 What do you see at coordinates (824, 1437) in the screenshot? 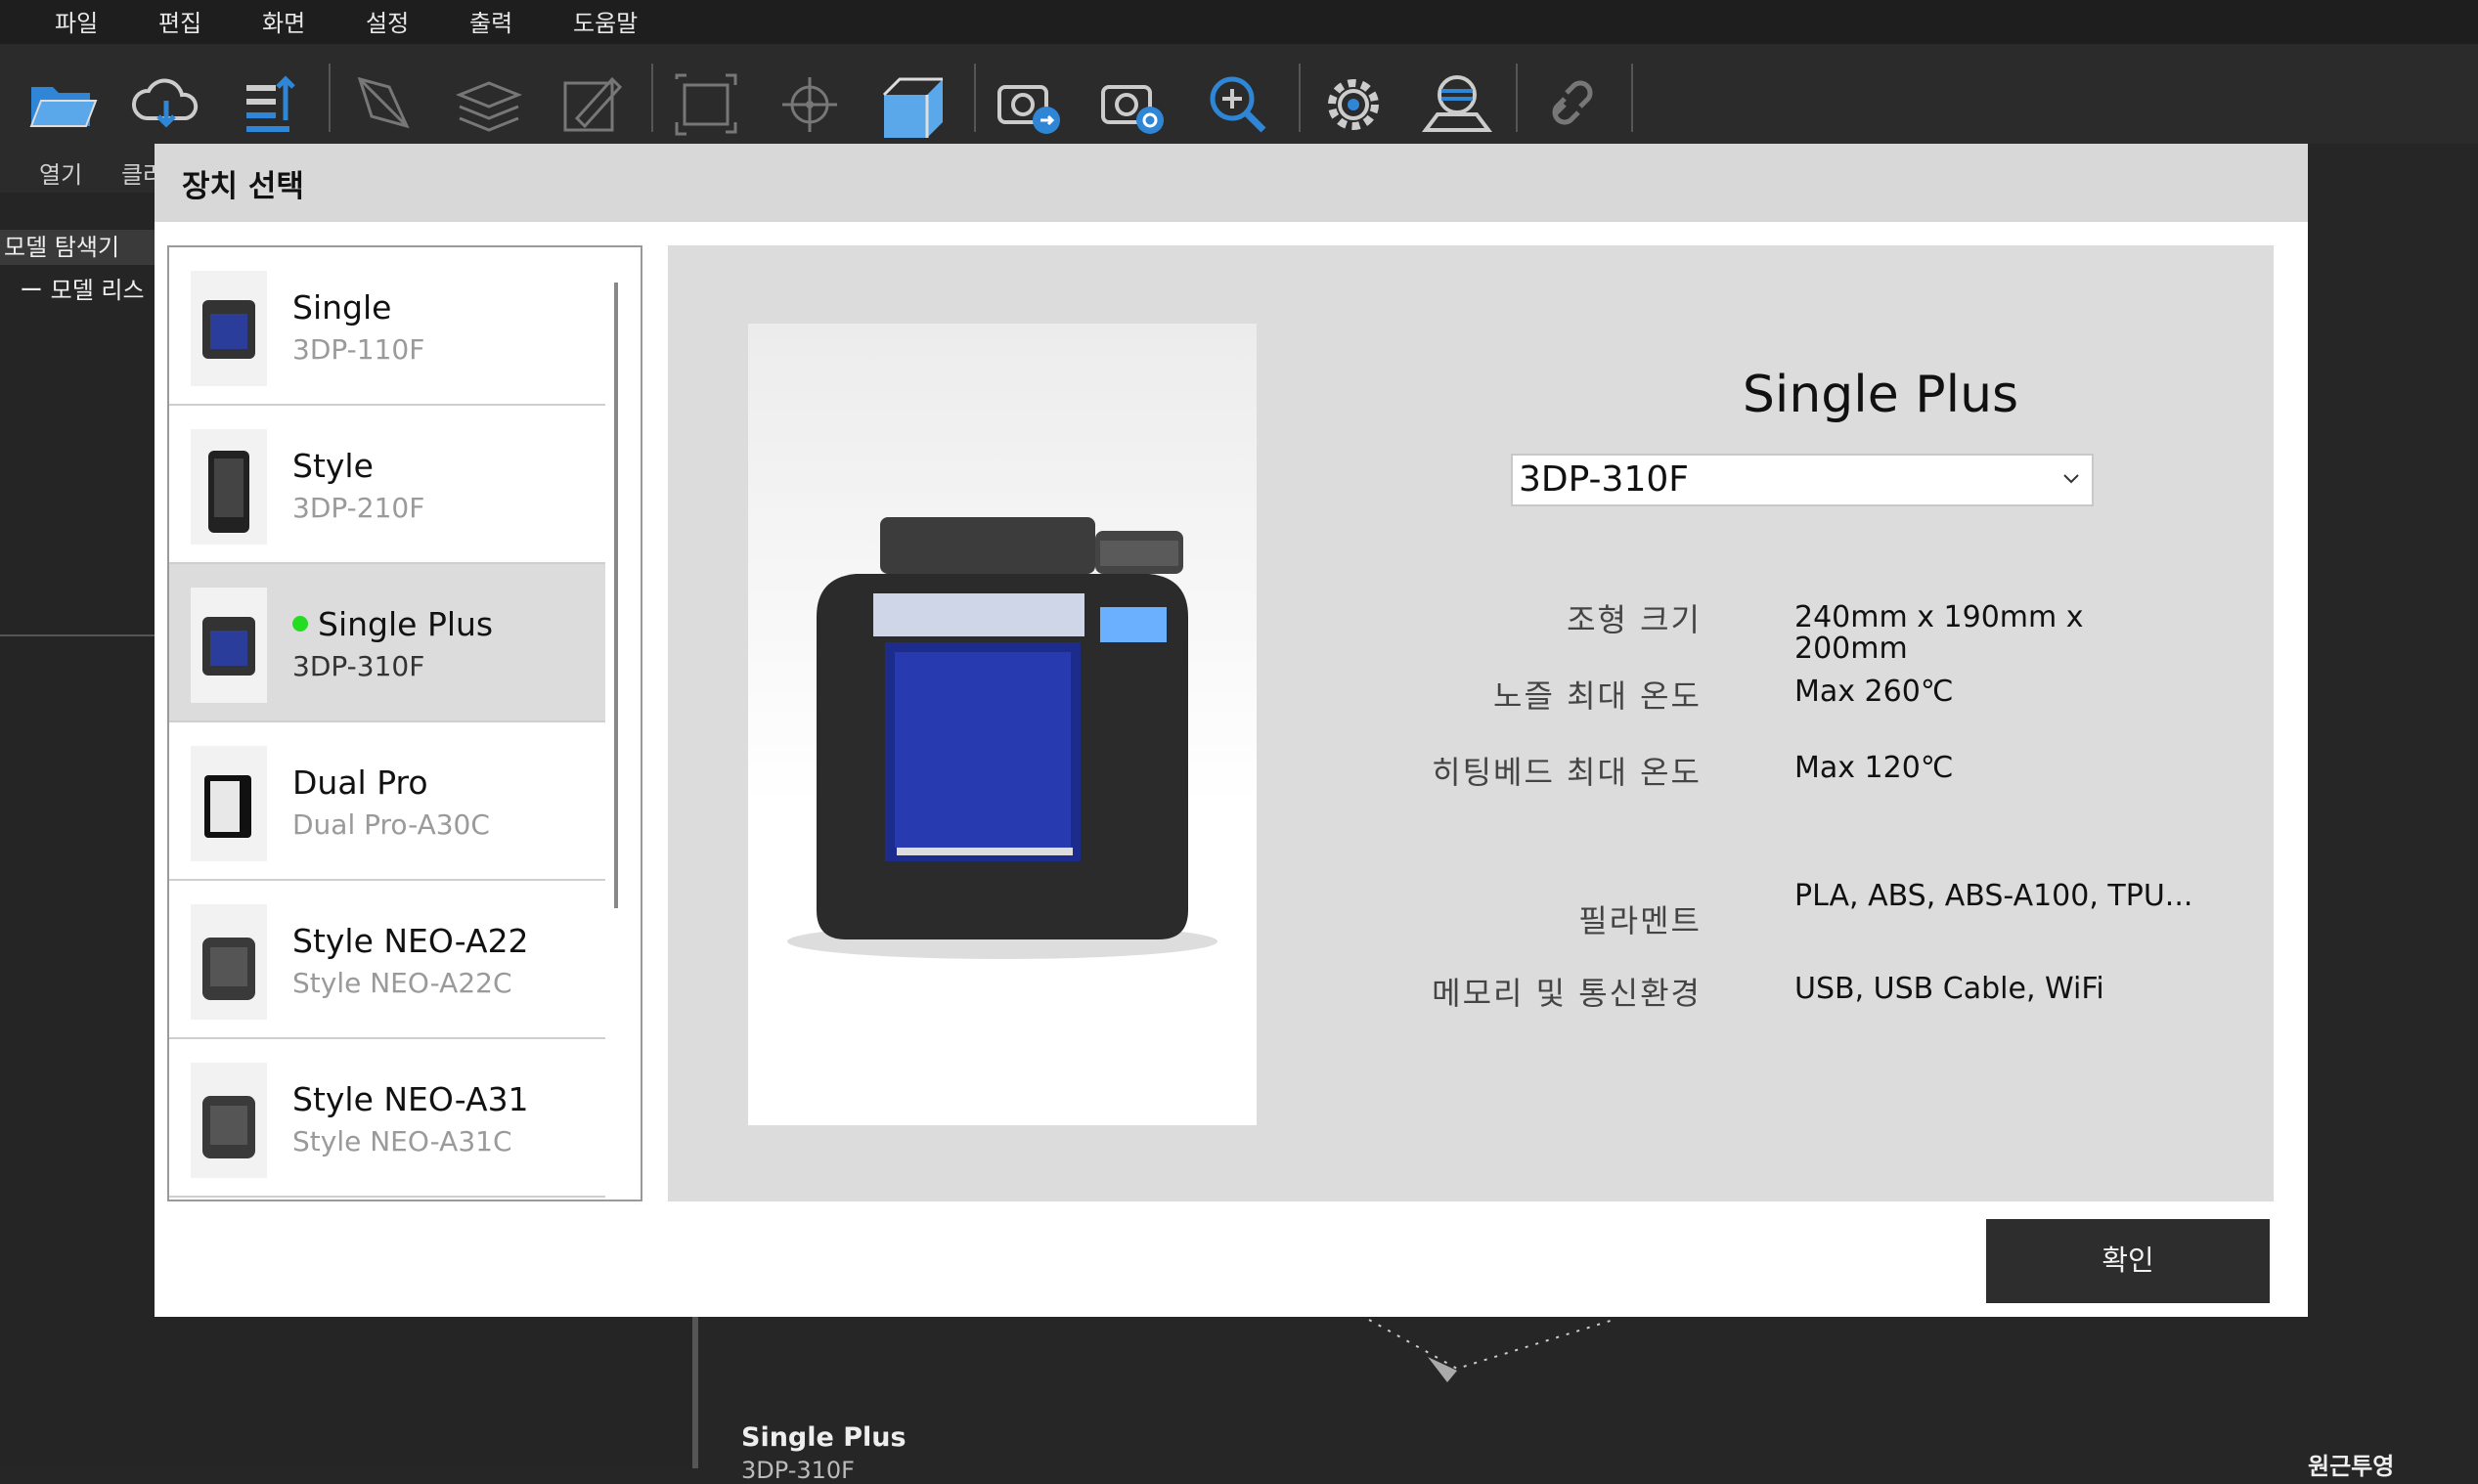
I see `printer-title: Single Plus` at bounding box center [824, 1437].